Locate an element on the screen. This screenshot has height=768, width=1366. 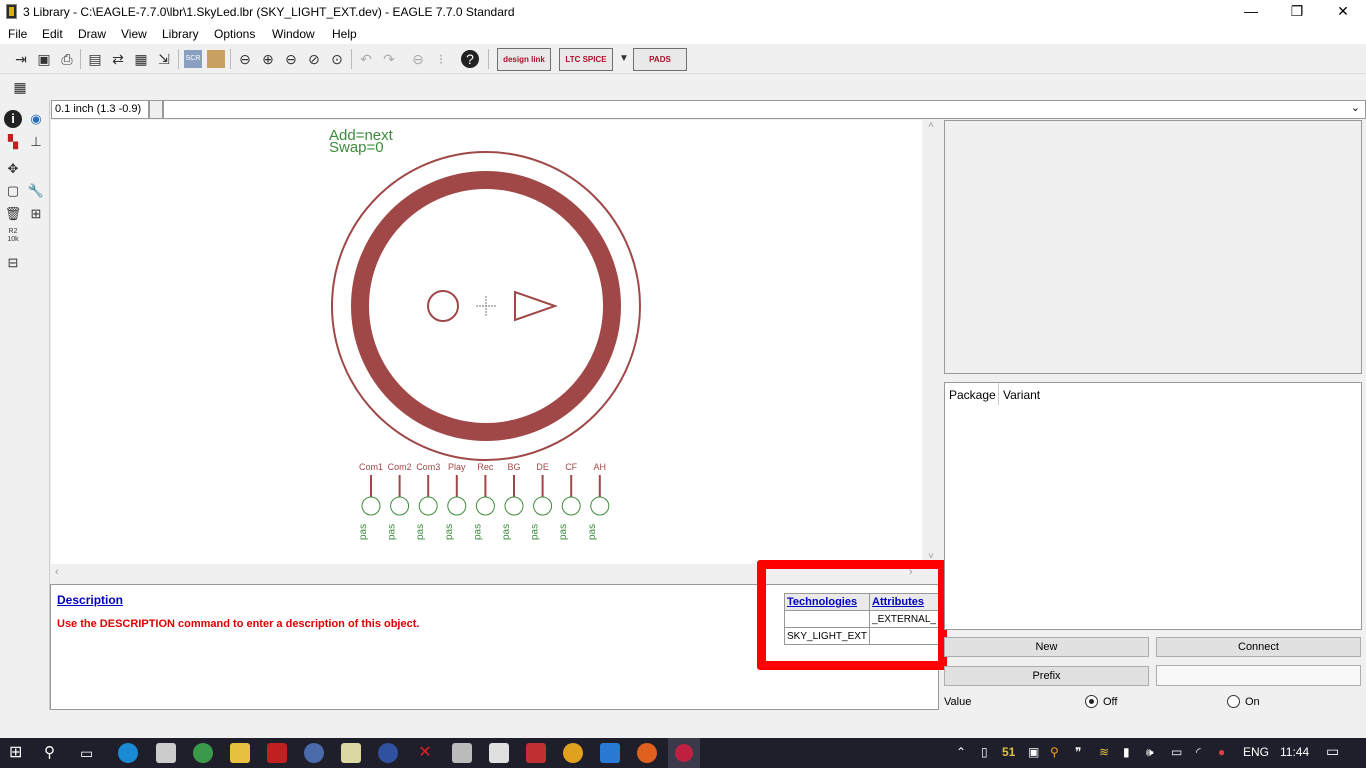
zoom-out-icon: ⊖ is located at coordinates (291, 59).